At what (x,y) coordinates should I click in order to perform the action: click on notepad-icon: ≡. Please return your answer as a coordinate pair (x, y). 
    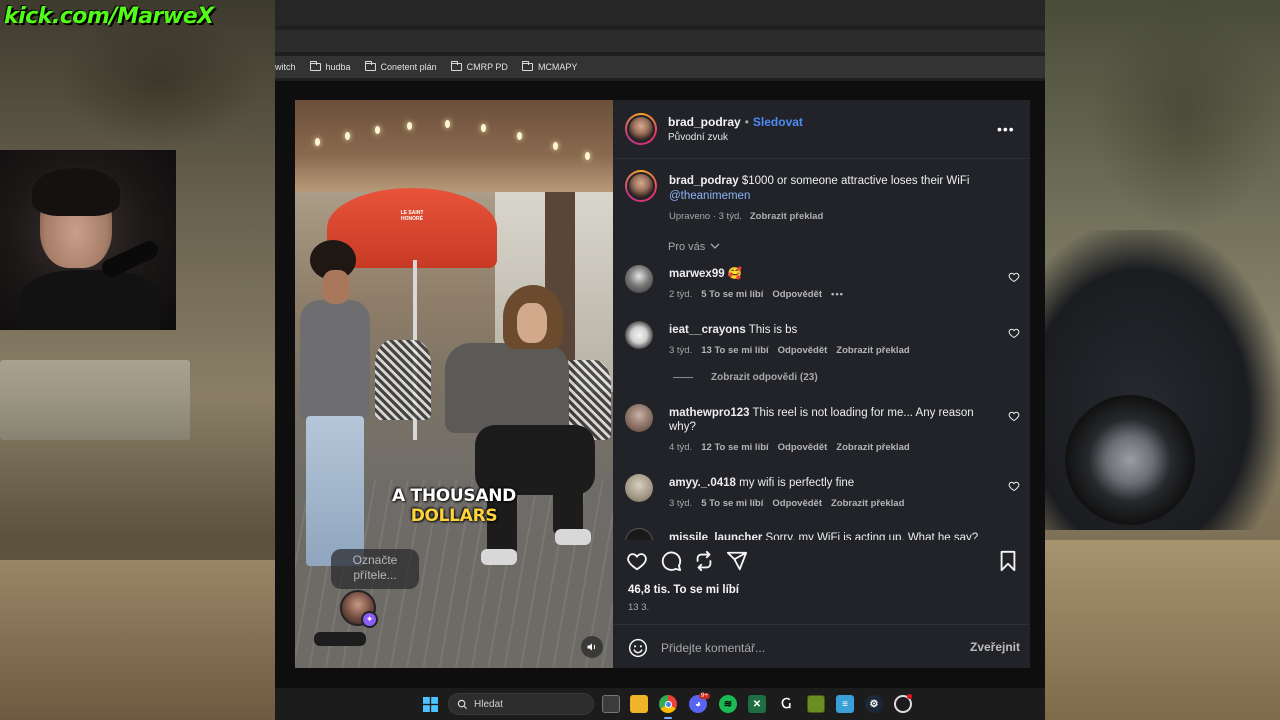
    Looking at the image, I should click on (845, 704).